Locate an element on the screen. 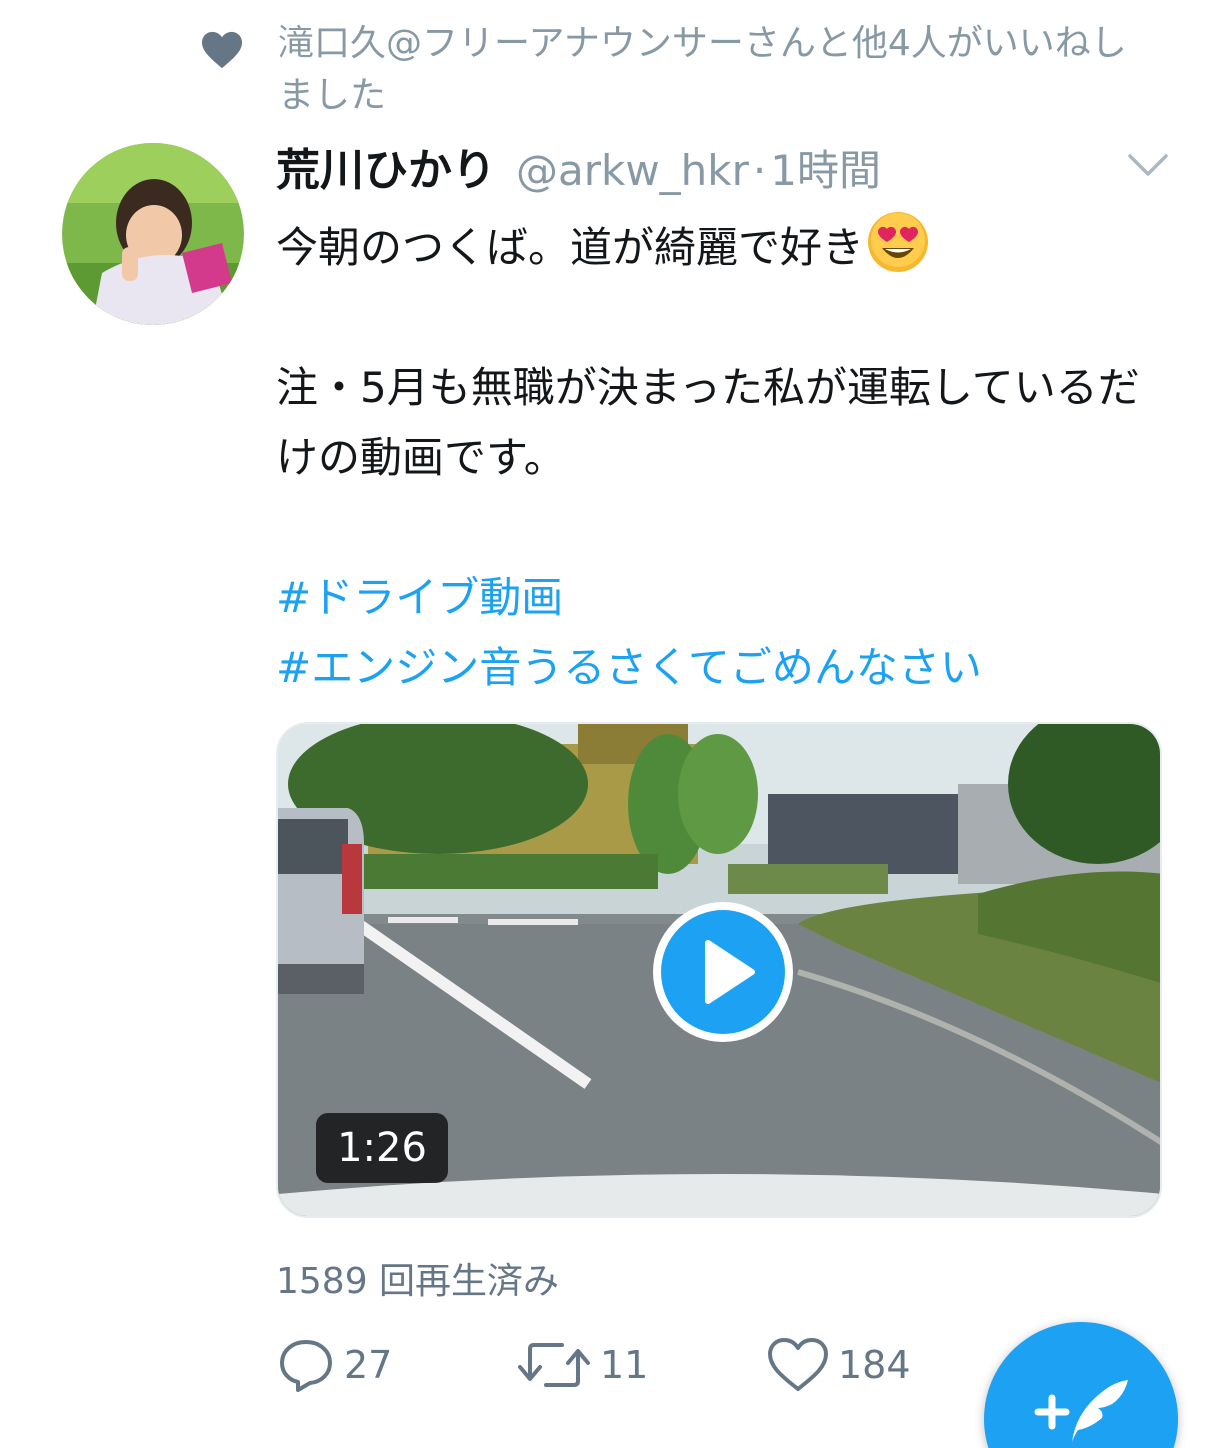 The image size is (1221, 1448). tweet-header: 荒川ひかり @arkw_hkr·1時間 is located at coordinates (578, 166).